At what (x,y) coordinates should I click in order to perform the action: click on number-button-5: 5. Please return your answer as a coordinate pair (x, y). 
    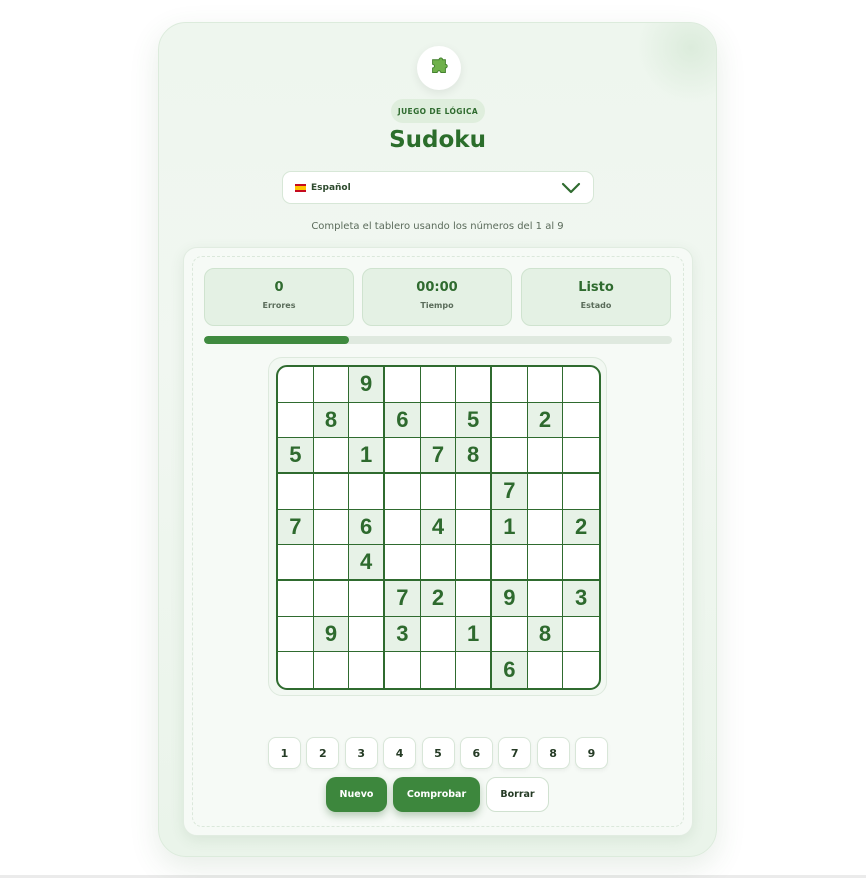
    Looking at the image, I should click on (438, 753).